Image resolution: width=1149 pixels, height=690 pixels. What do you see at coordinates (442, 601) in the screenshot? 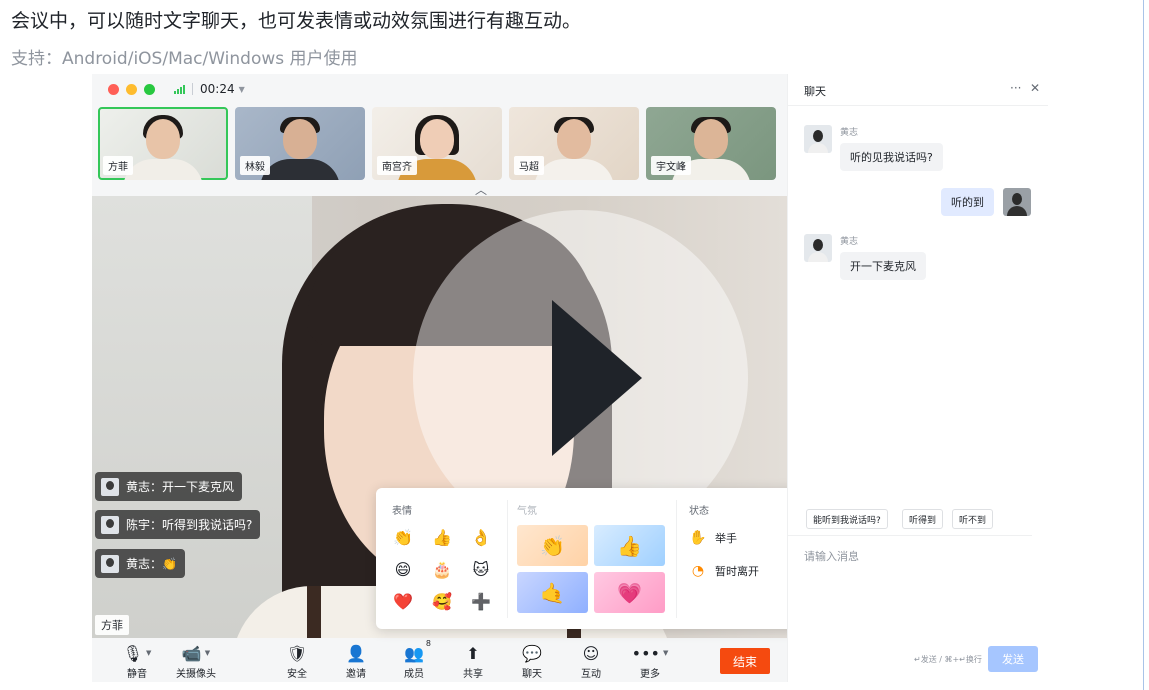
I see `love-face-emoji-button: 🥰` at bounding box center [442, 601].